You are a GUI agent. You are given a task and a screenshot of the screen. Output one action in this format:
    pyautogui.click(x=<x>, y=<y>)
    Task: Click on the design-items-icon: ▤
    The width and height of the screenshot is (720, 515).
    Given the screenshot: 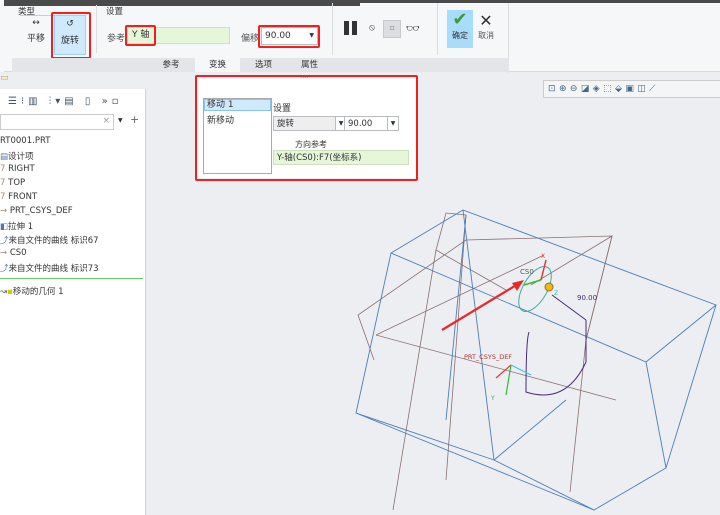 What is the action you would take?
    pyautogui.click(x=4, y=157)
    